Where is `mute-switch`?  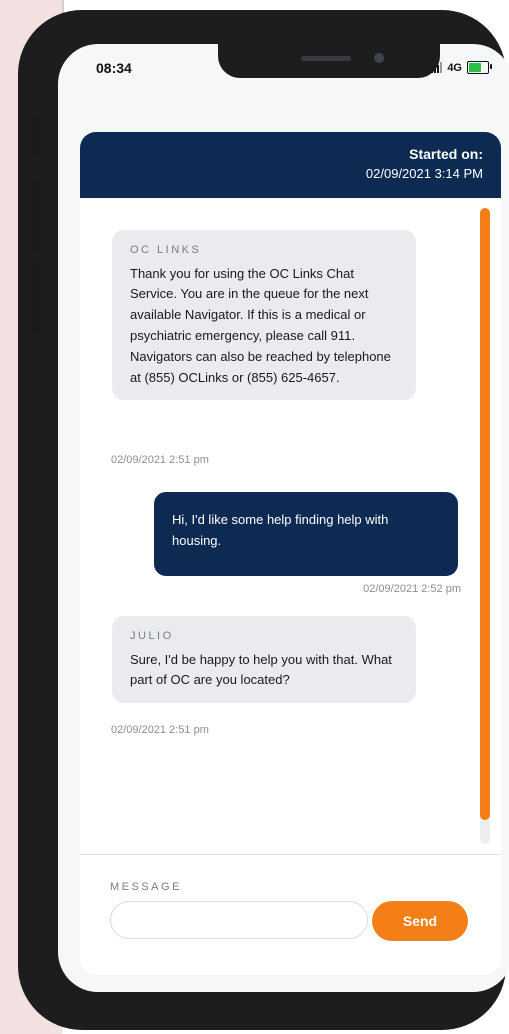 mute-switch is located at coordinates (36, 136).